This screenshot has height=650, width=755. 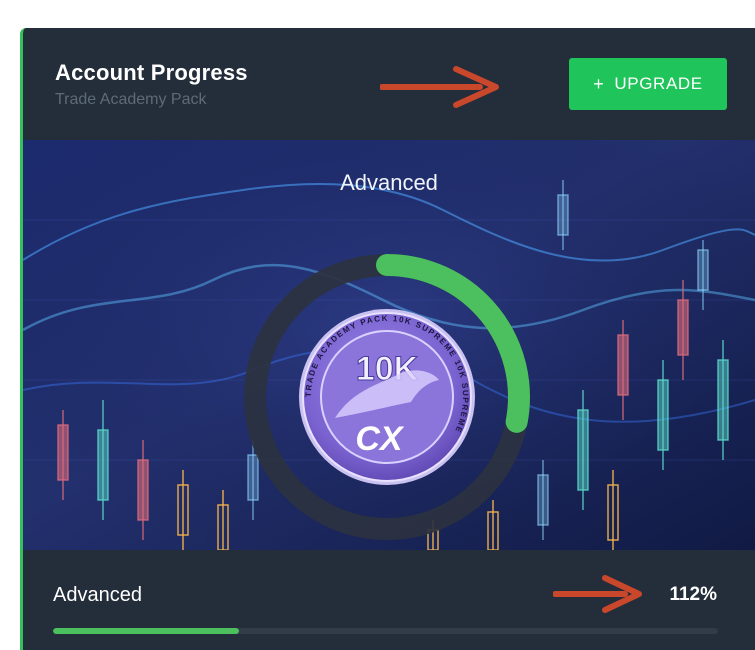 I want to click on progress-footer: Advanced 112%, so click(x=389, y=600).